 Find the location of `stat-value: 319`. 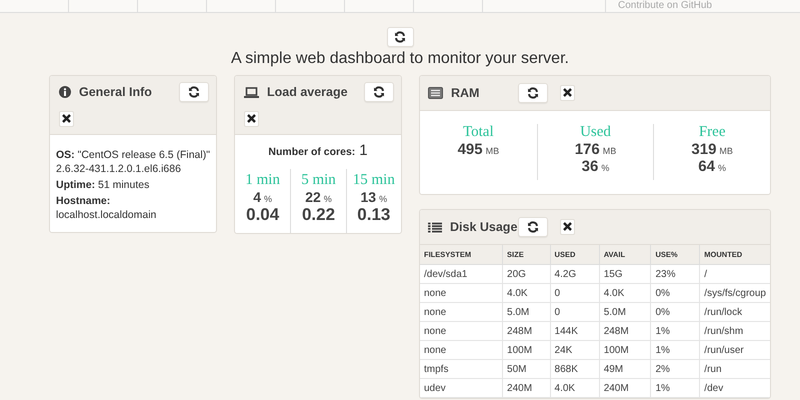

stat-value: 319 is located at coordinates (703, 149).